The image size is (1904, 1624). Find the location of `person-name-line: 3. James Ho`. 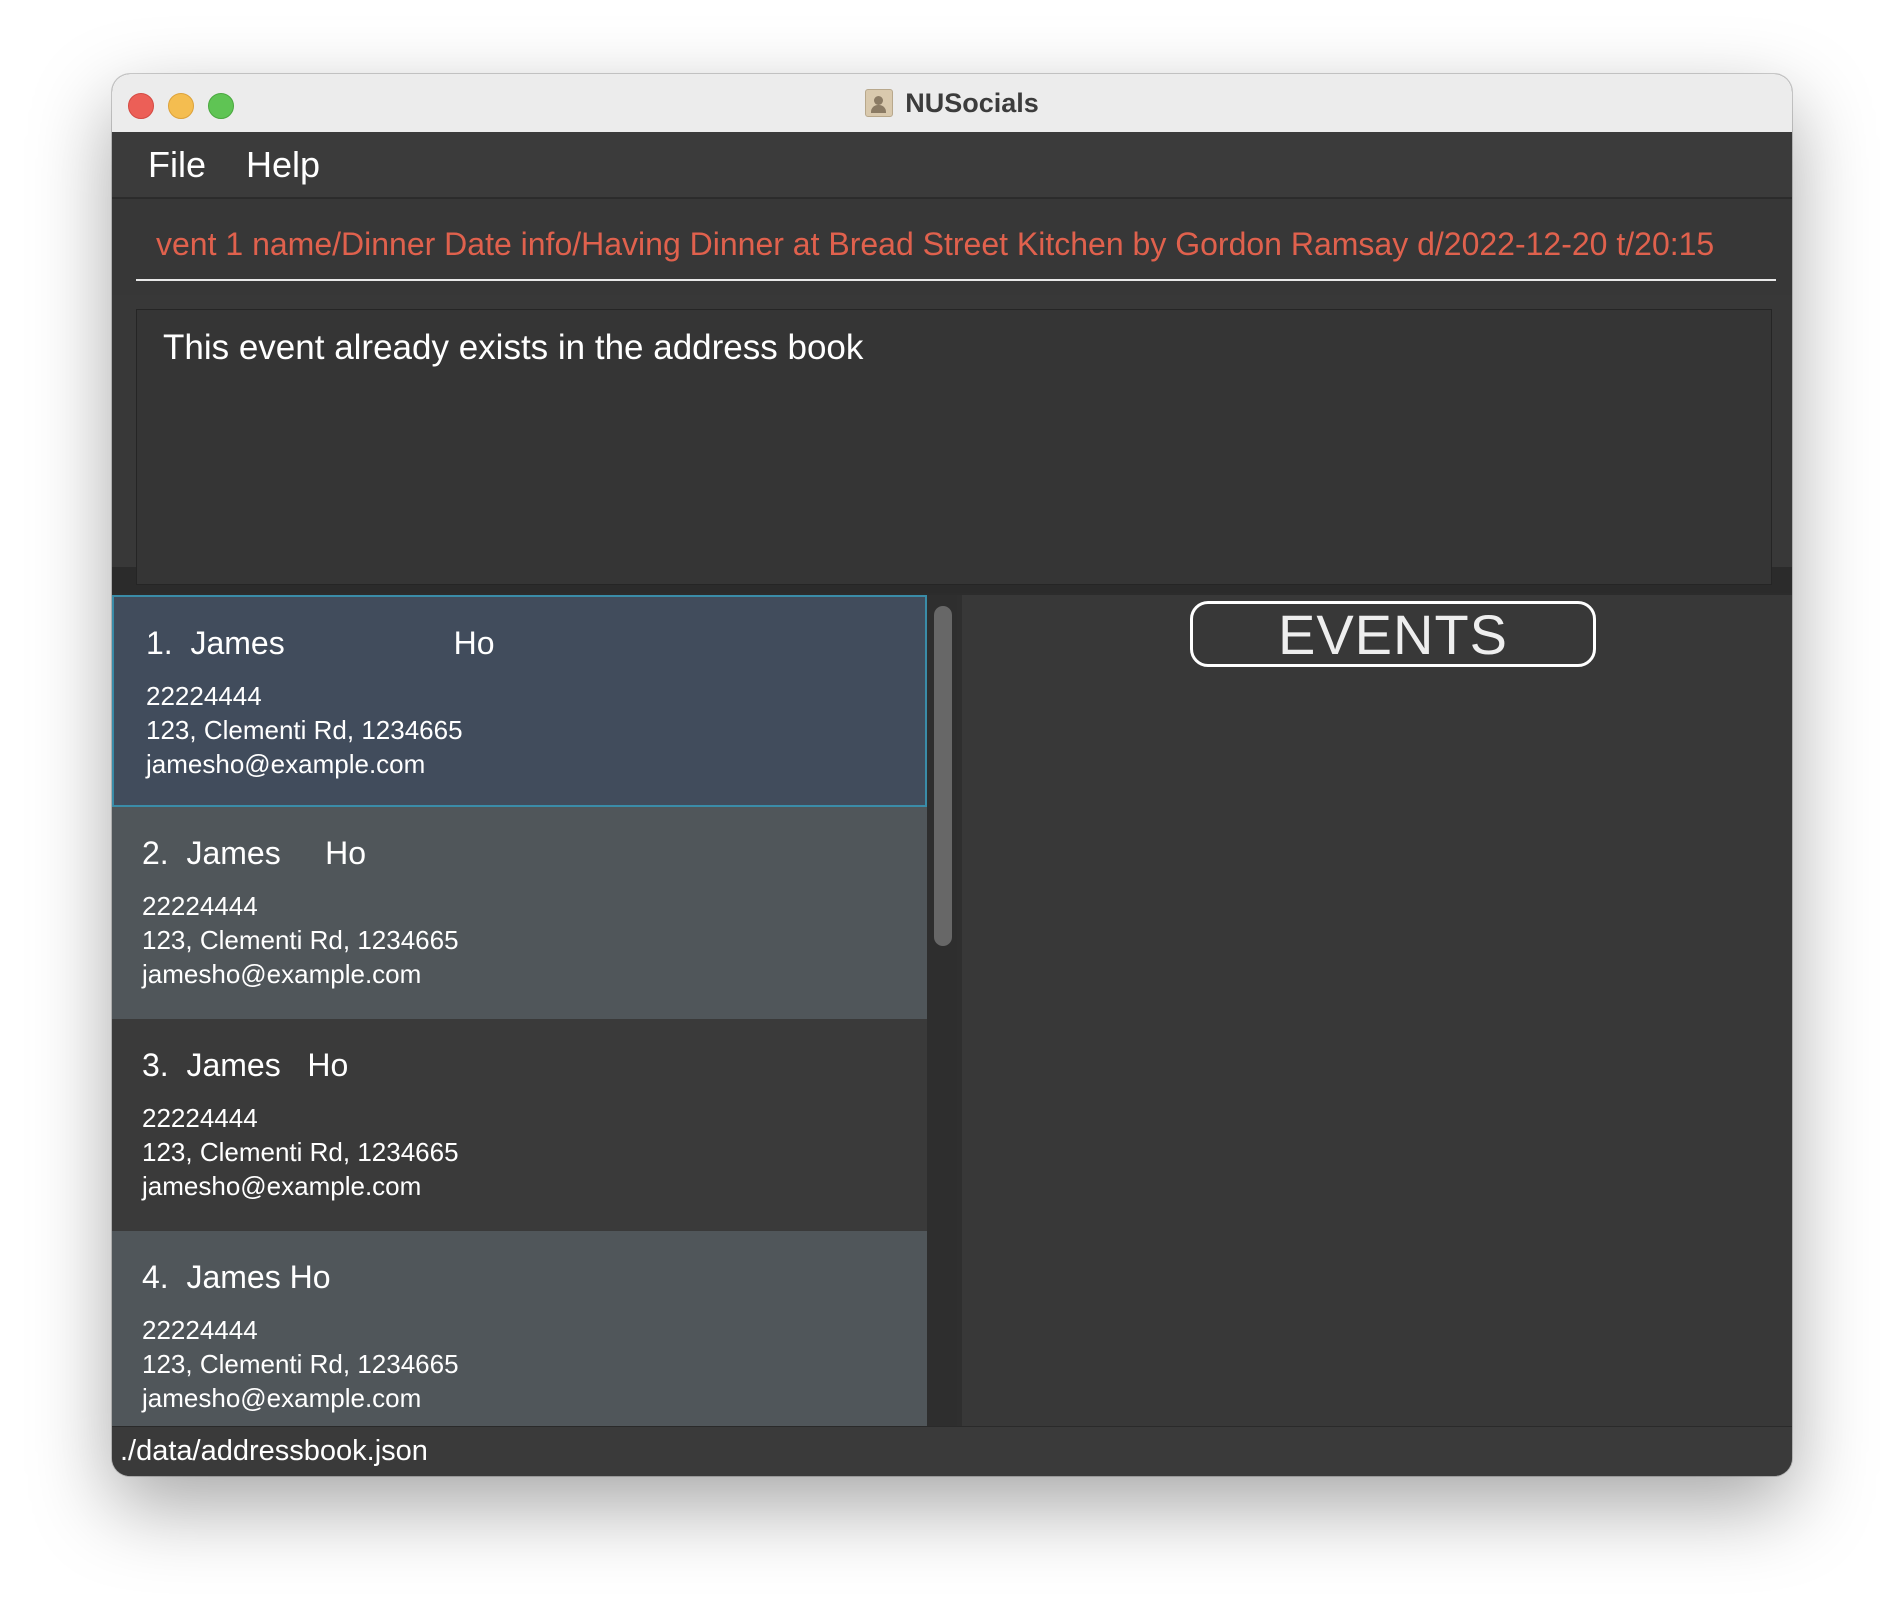

person-name-line: 3. James Ho is located at coordinates (245, 1065).